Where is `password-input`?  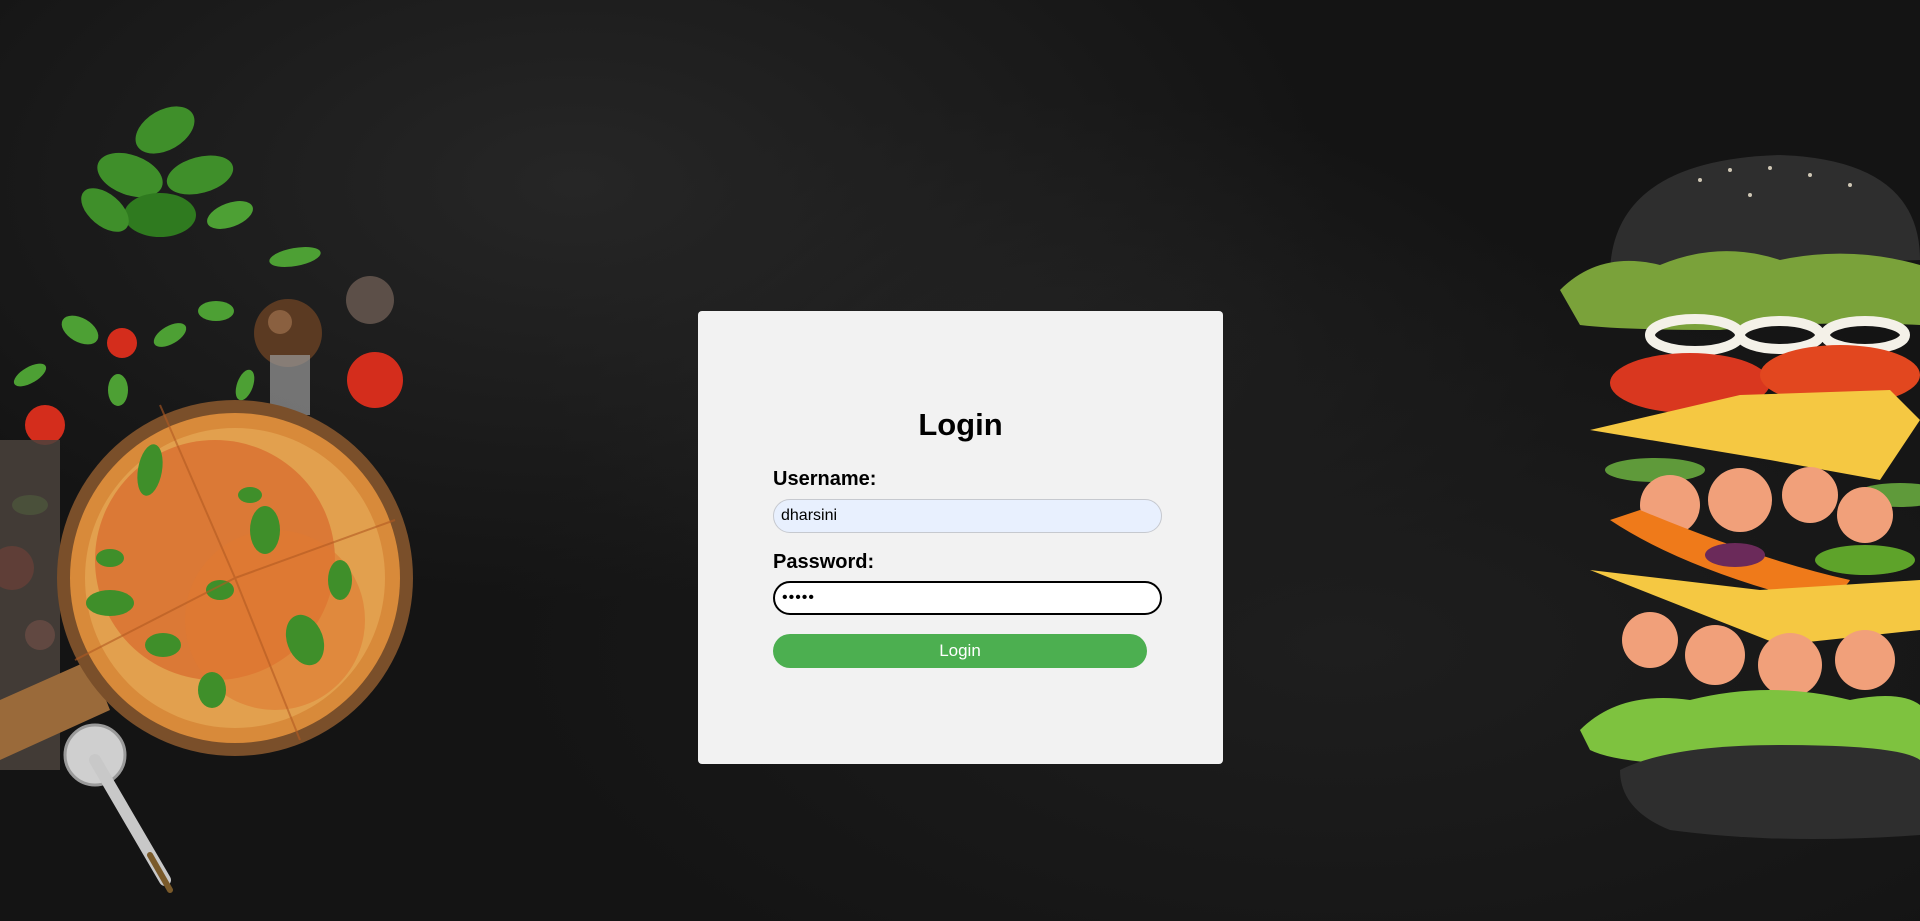 password-input is located at coordinates (967, 598).